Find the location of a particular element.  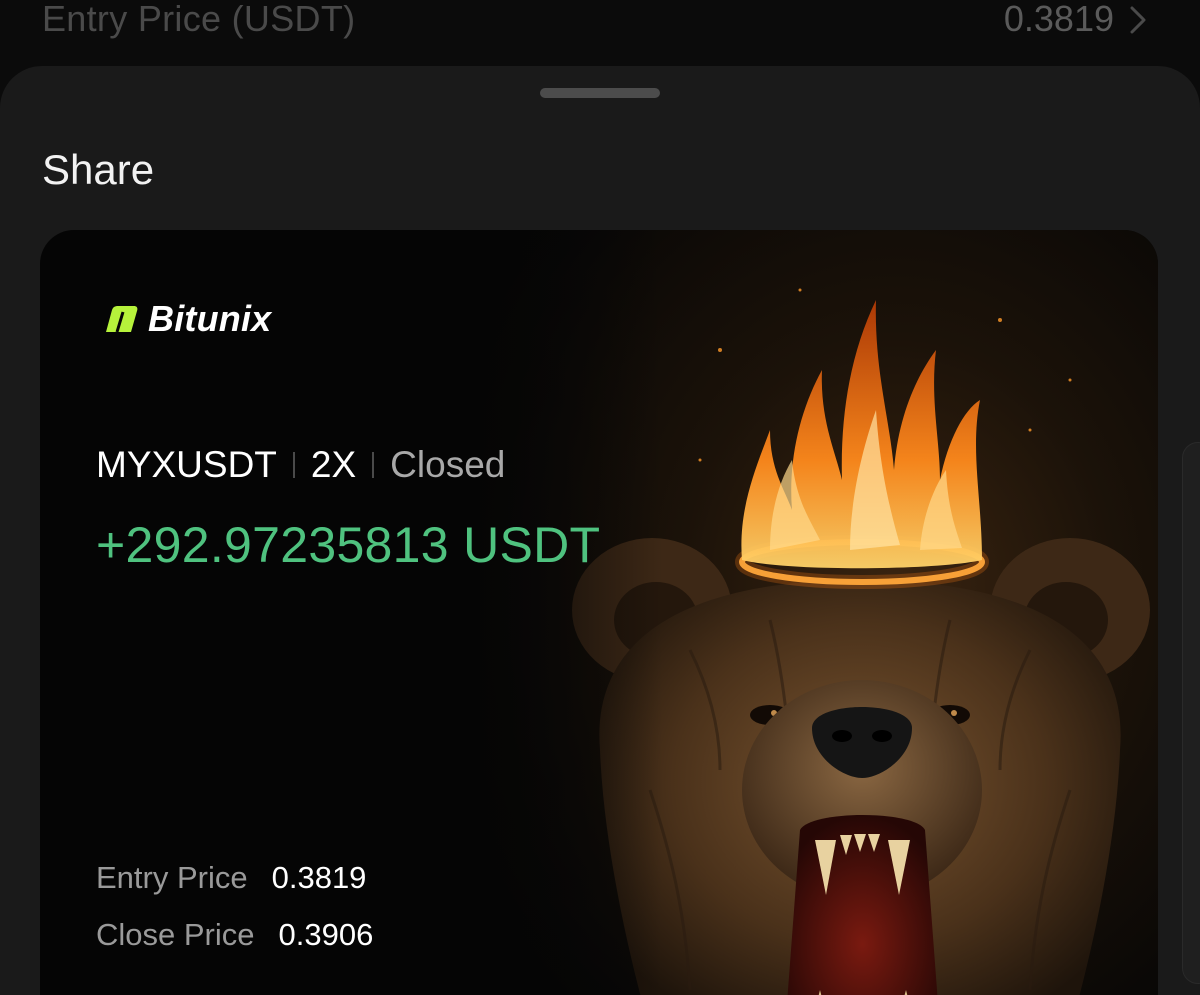

next-card-preview is located at coordinates (1191, 713).